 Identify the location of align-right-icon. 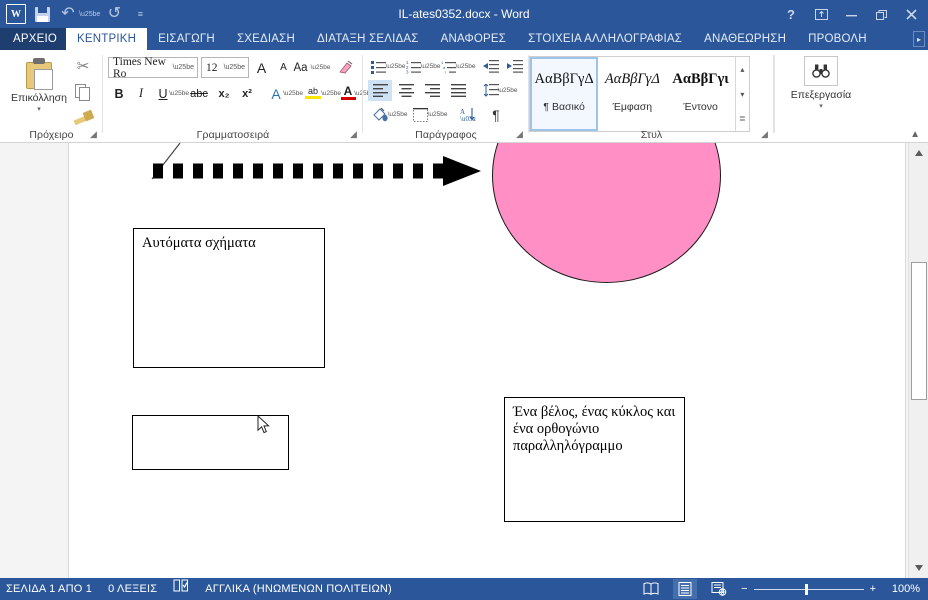
(432, 90).